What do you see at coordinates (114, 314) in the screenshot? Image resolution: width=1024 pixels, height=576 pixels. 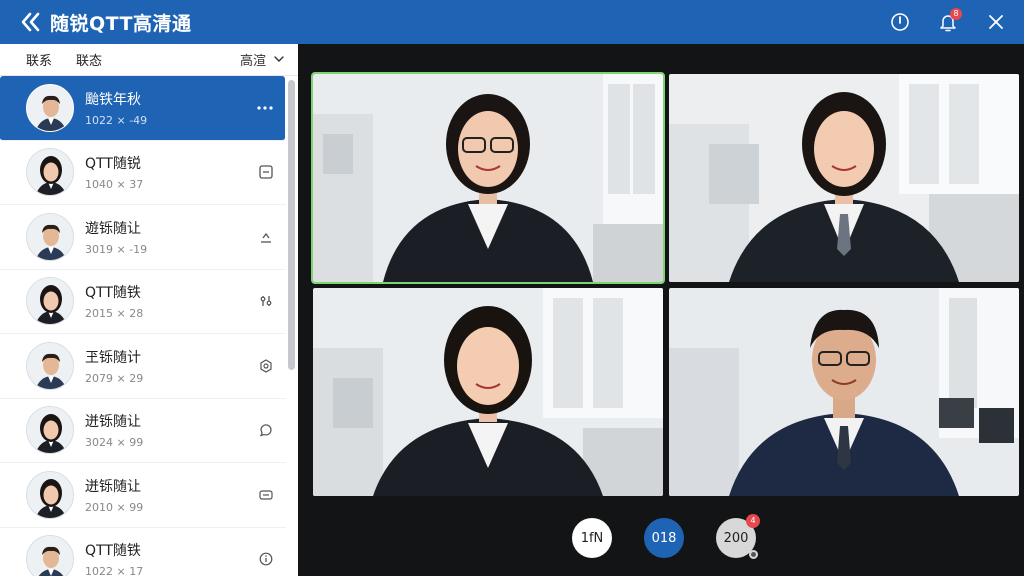 I see `contact-subtitle: 2015 ⨯ 28` at bounding box center [114, 314].